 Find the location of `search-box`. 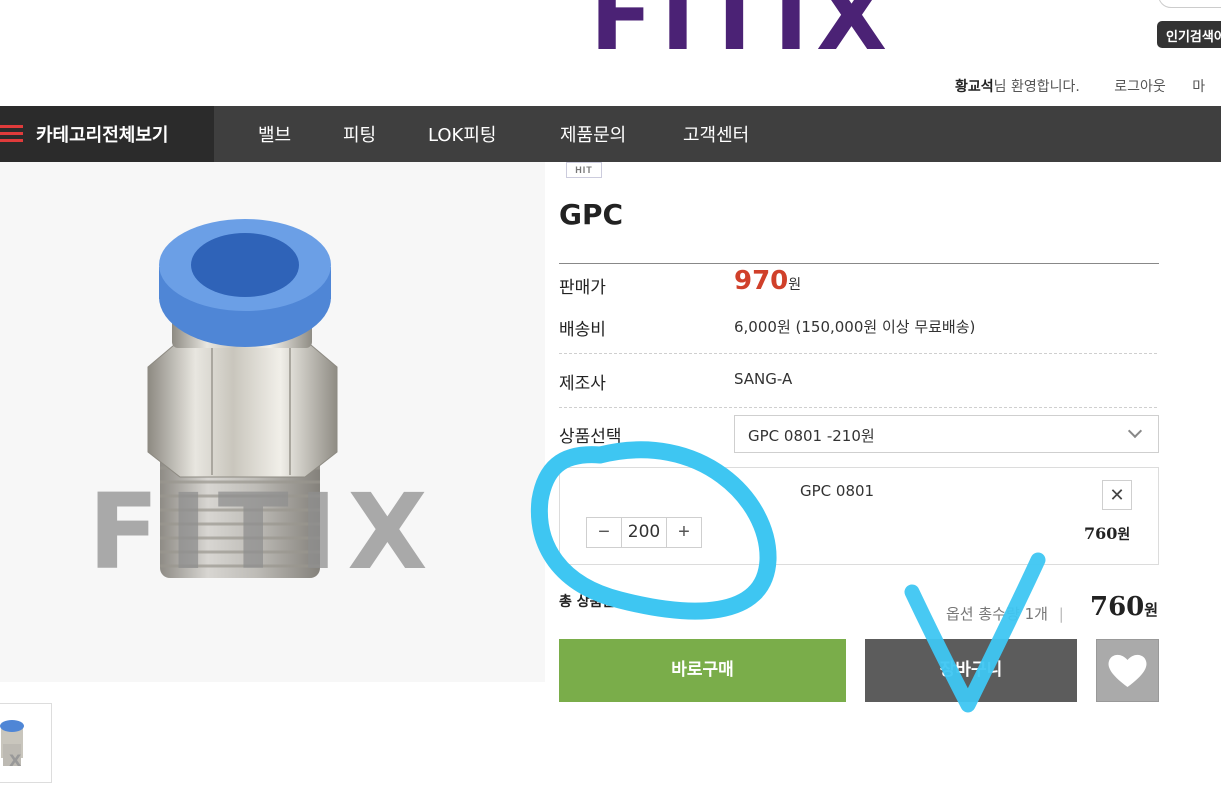

search-box is located at coordinates (1189, 4).